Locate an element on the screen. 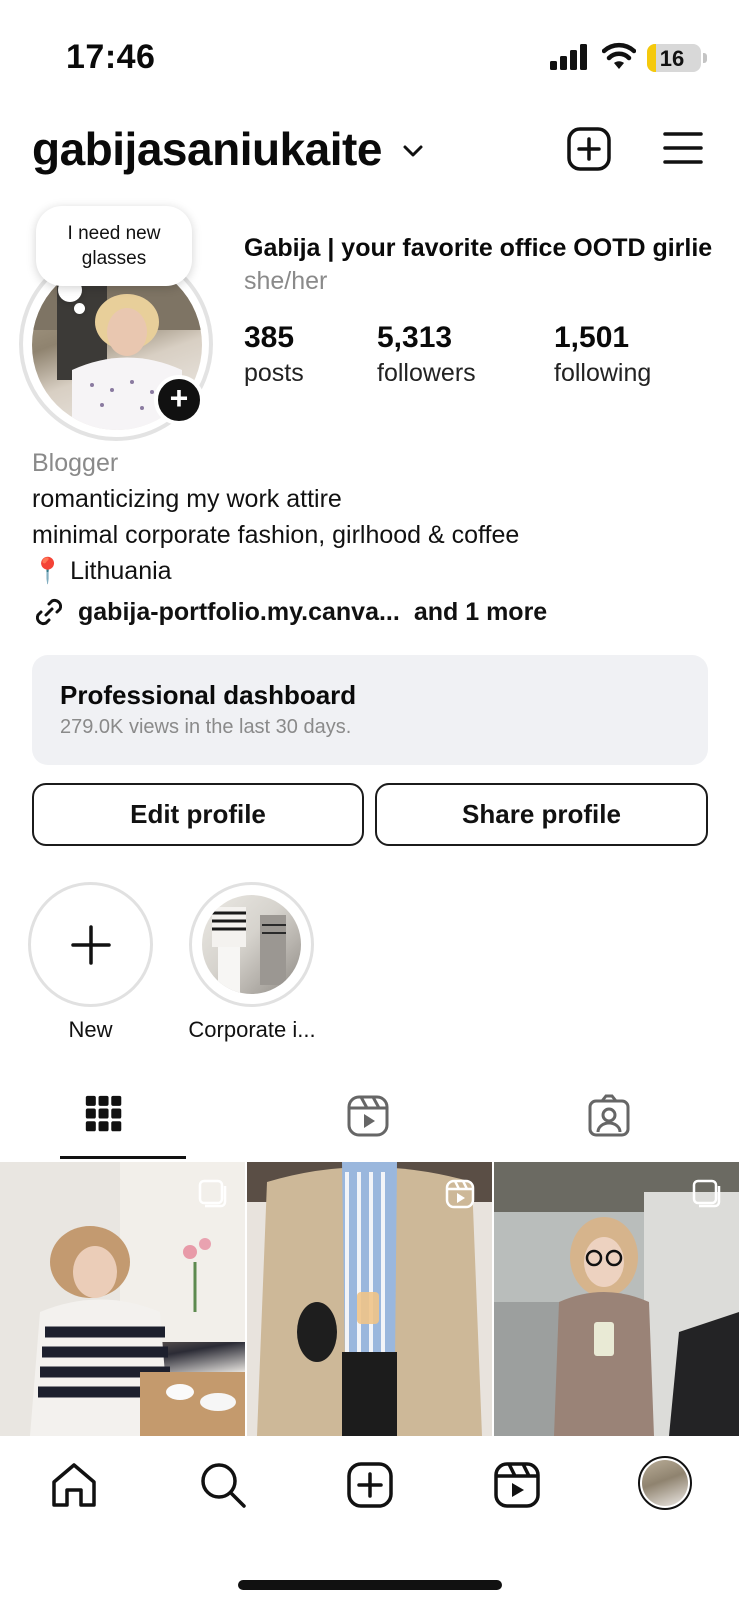 The image size is (739, 1600). stat-posts: 385 posts is located at coordinates (274, 355).